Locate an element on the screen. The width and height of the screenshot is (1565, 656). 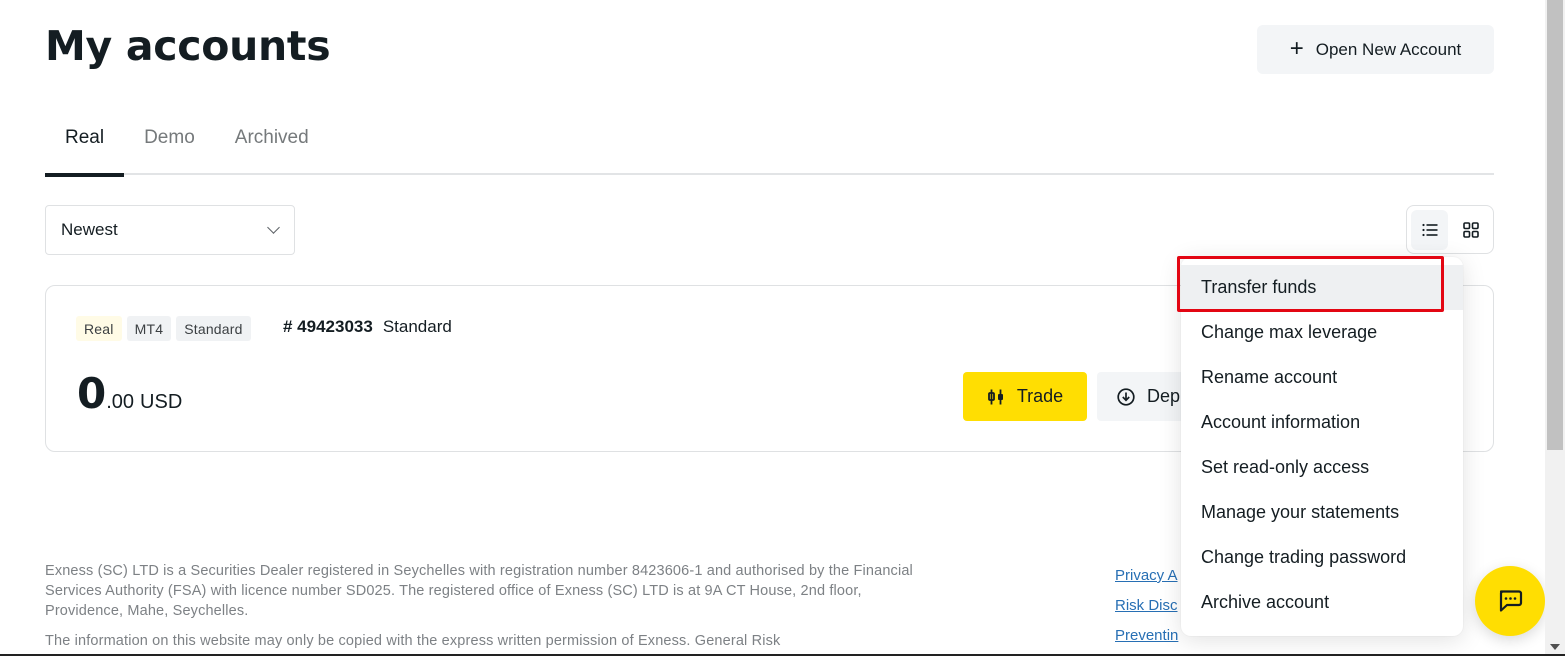
scroll-down-arrow-icon is located at coordinates (1555, 647).